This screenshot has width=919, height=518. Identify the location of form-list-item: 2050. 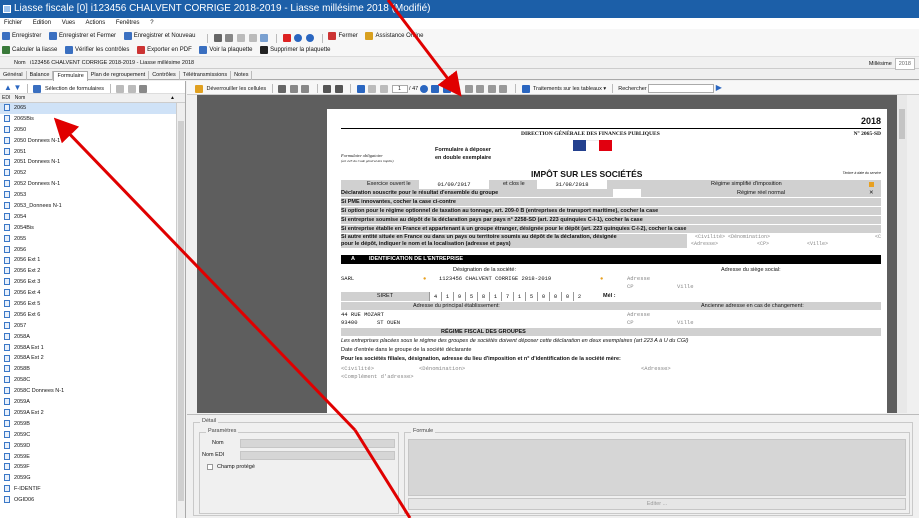
(88, 130).